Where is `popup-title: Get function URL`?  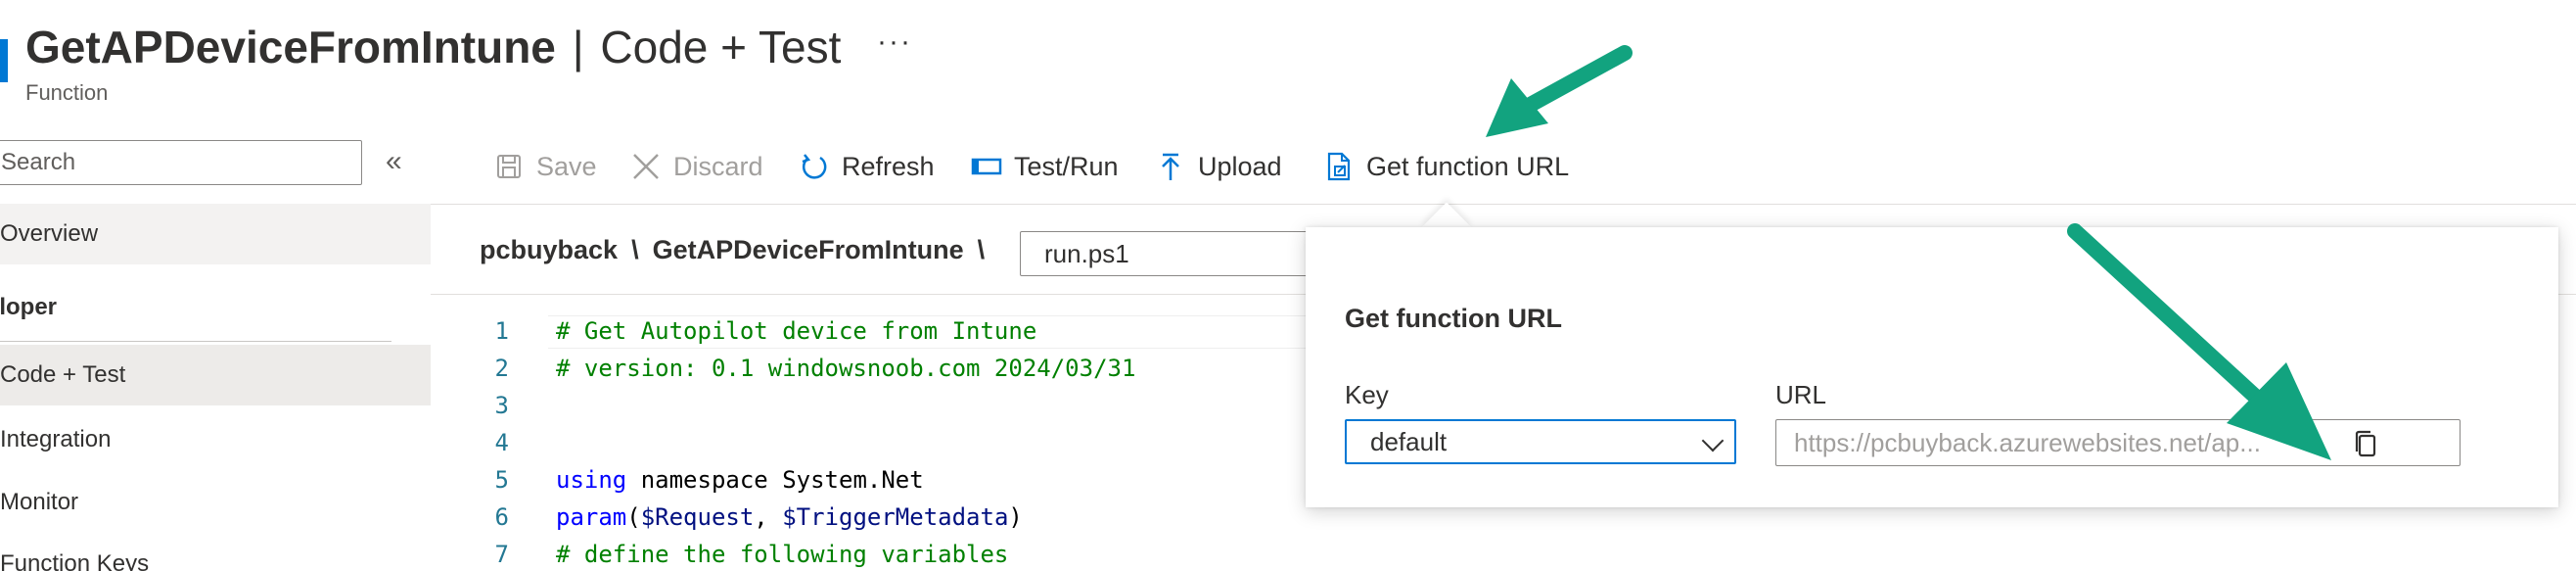 popup-title: Get function URL is located at coordinates (1454, 318).